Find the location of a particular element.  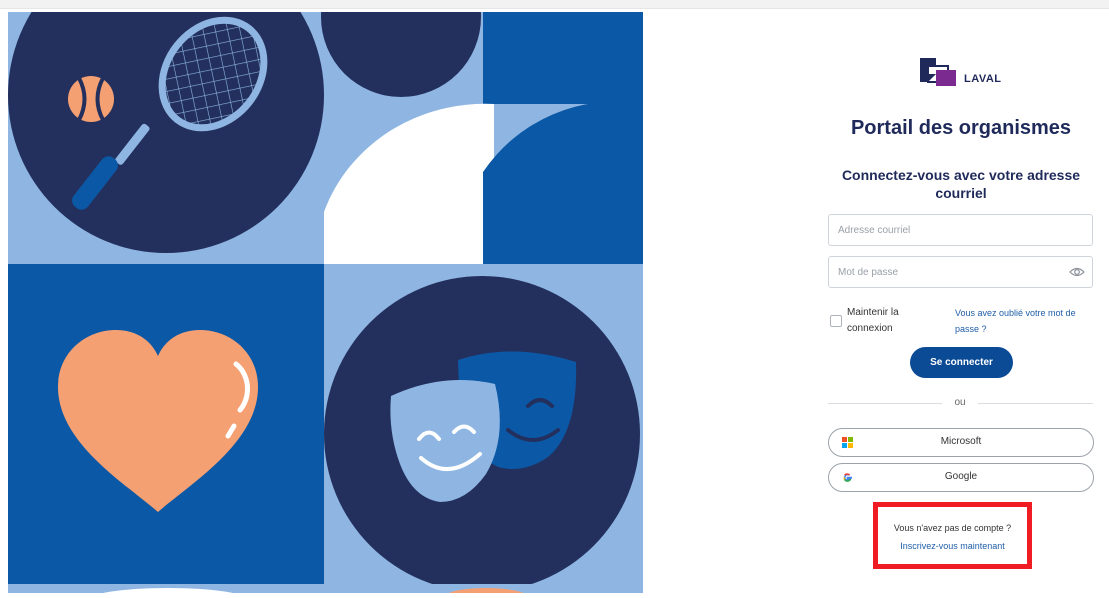

google-login-label: Google is located at coordinates (961, 476).